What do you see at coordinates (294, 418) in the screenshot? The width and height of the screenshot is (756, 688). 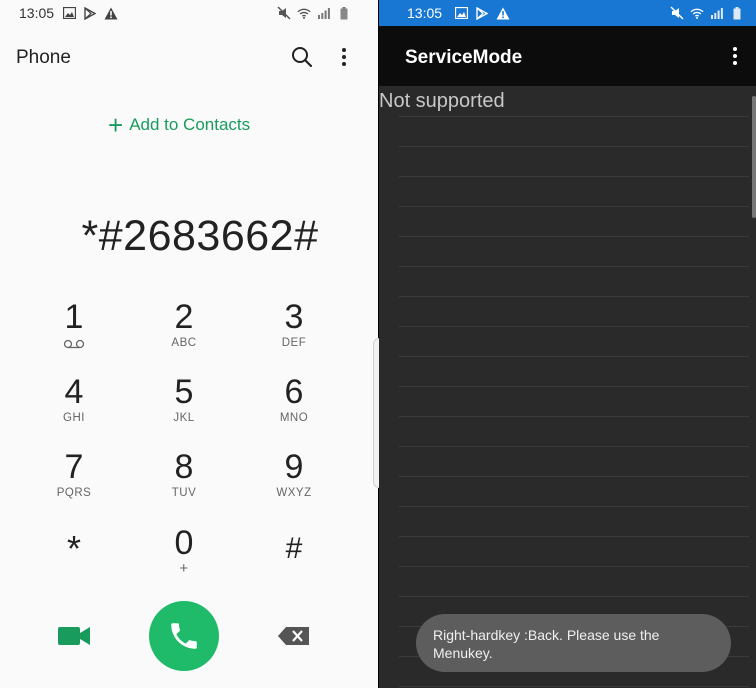 I see `key-letters: MNO` at bounding box center [294, 418].